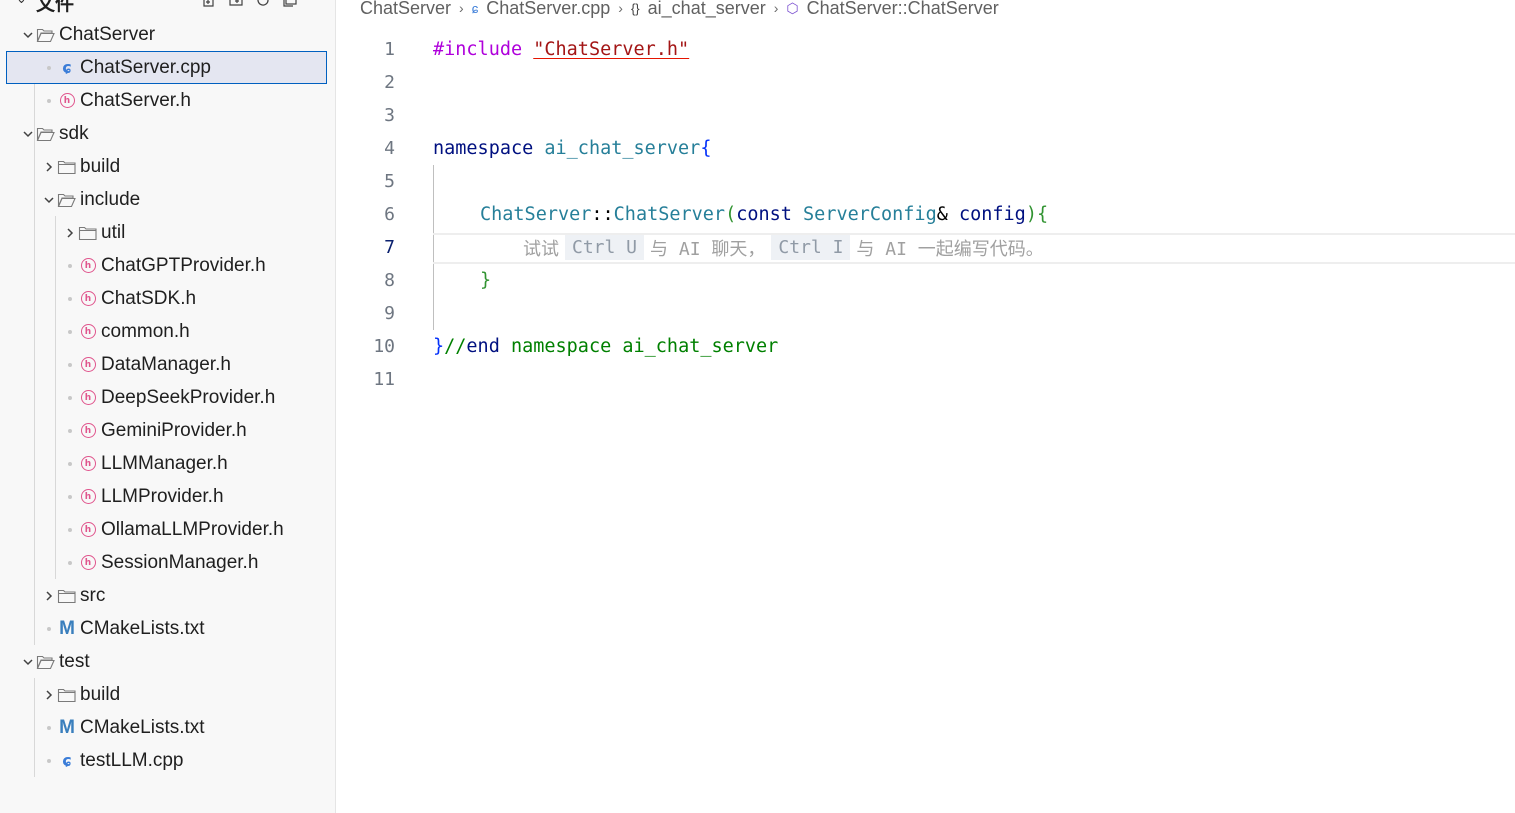 Image resolution: width=1515 pixels, height=813 pixels. What do you see at coordinates (167, 595) in the screenshot?
I see `tree-folder-src: src` at bounding box center [167, 595].